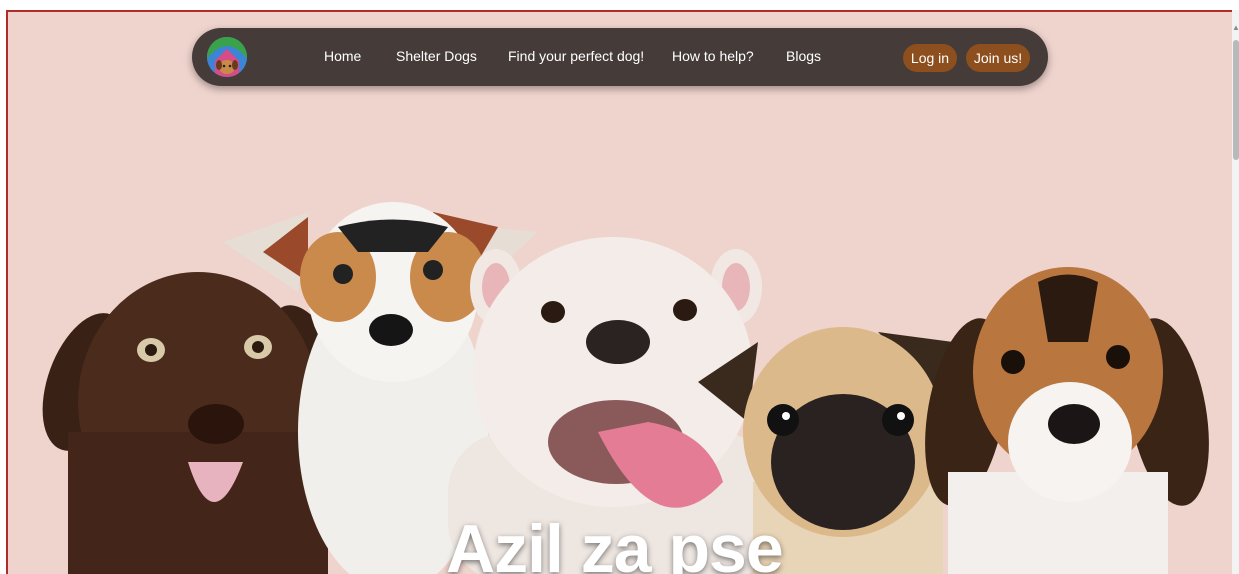 This screenshot has width=1239, height=574. Describe the element at coordinates (576, 56) in the screenshot. I see `nav-link-find-dog: Find your perfect dog!` at that location.